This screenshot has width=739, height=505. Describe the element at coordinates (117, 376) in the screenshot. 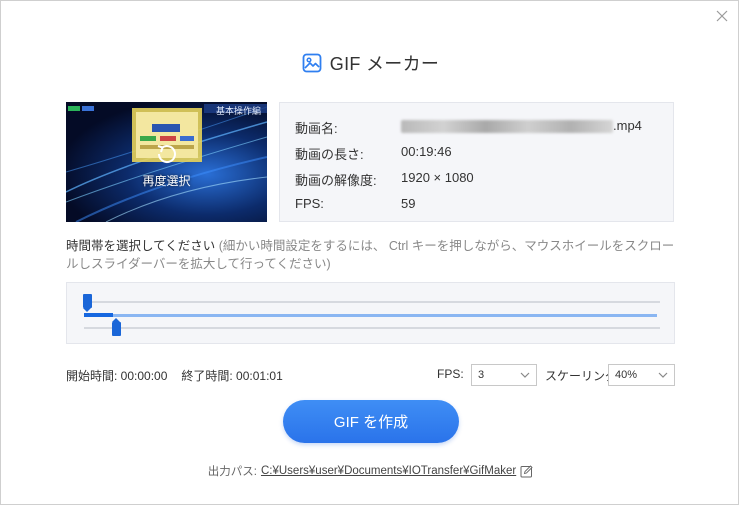

I see `start-time: 開始時間: 00:00:00` at that location.